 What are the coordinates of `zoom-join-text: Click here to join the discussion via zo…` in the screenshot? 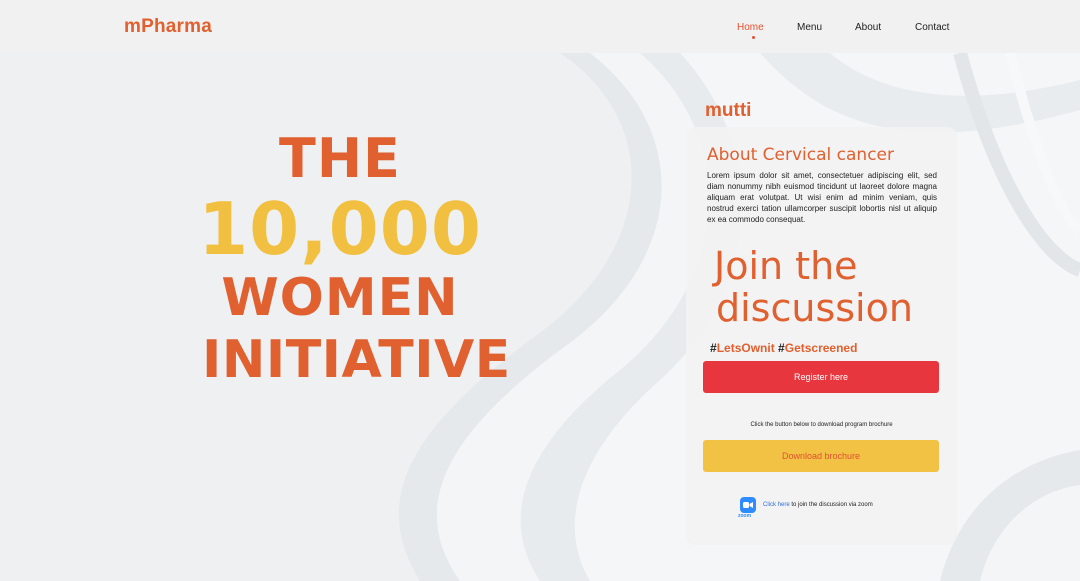 It's located at (818, 505).